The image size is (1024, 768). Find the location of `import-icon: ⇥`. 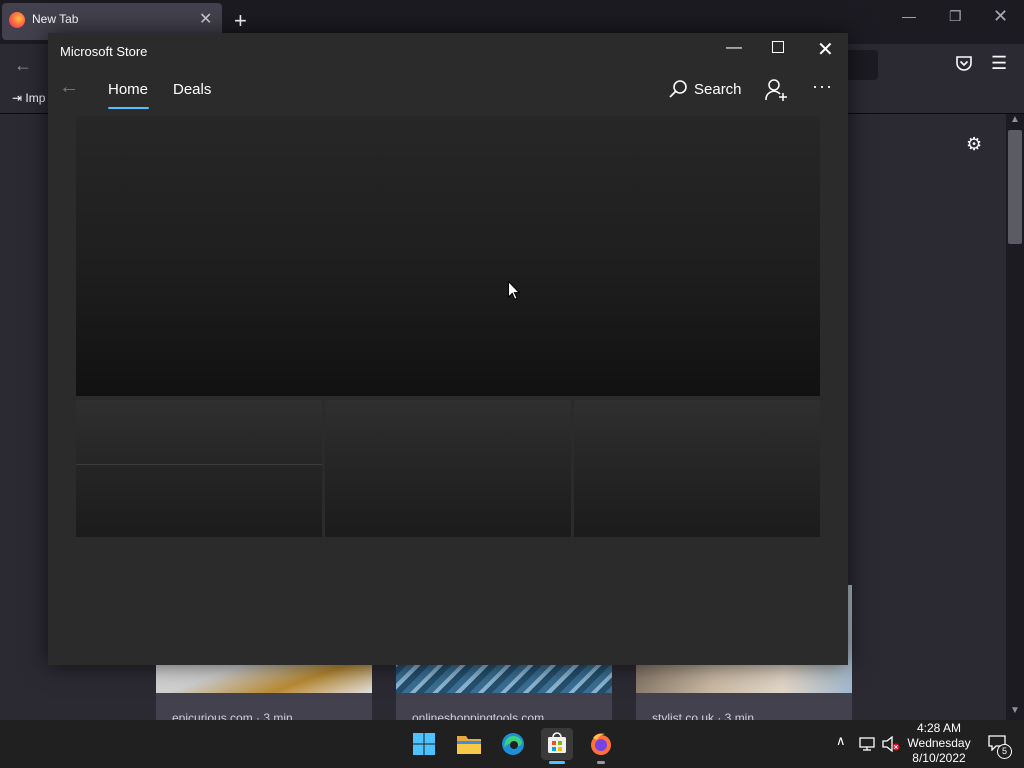

import-icon: ⇥ is located at coordinates (19, 98).